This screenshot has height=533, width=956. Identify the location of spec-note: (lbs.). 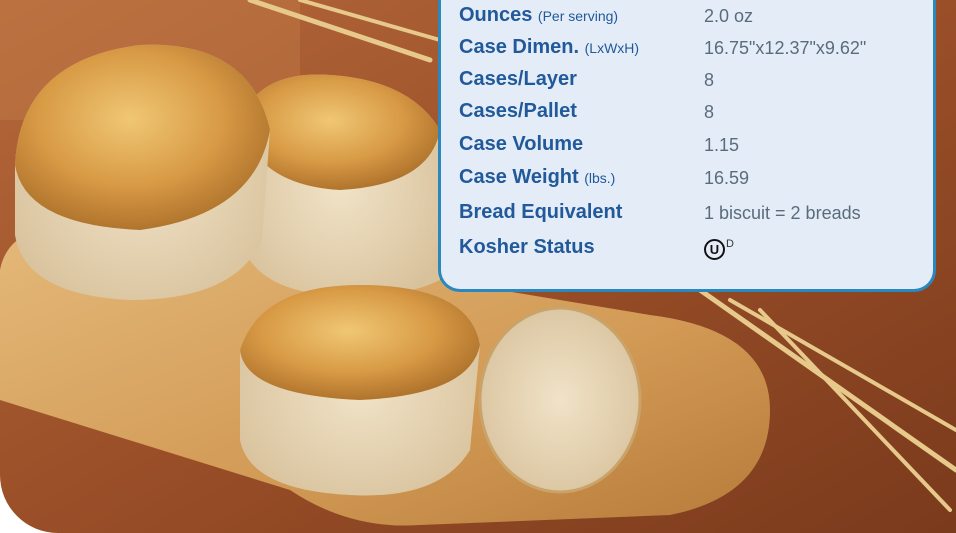
(600, 178).